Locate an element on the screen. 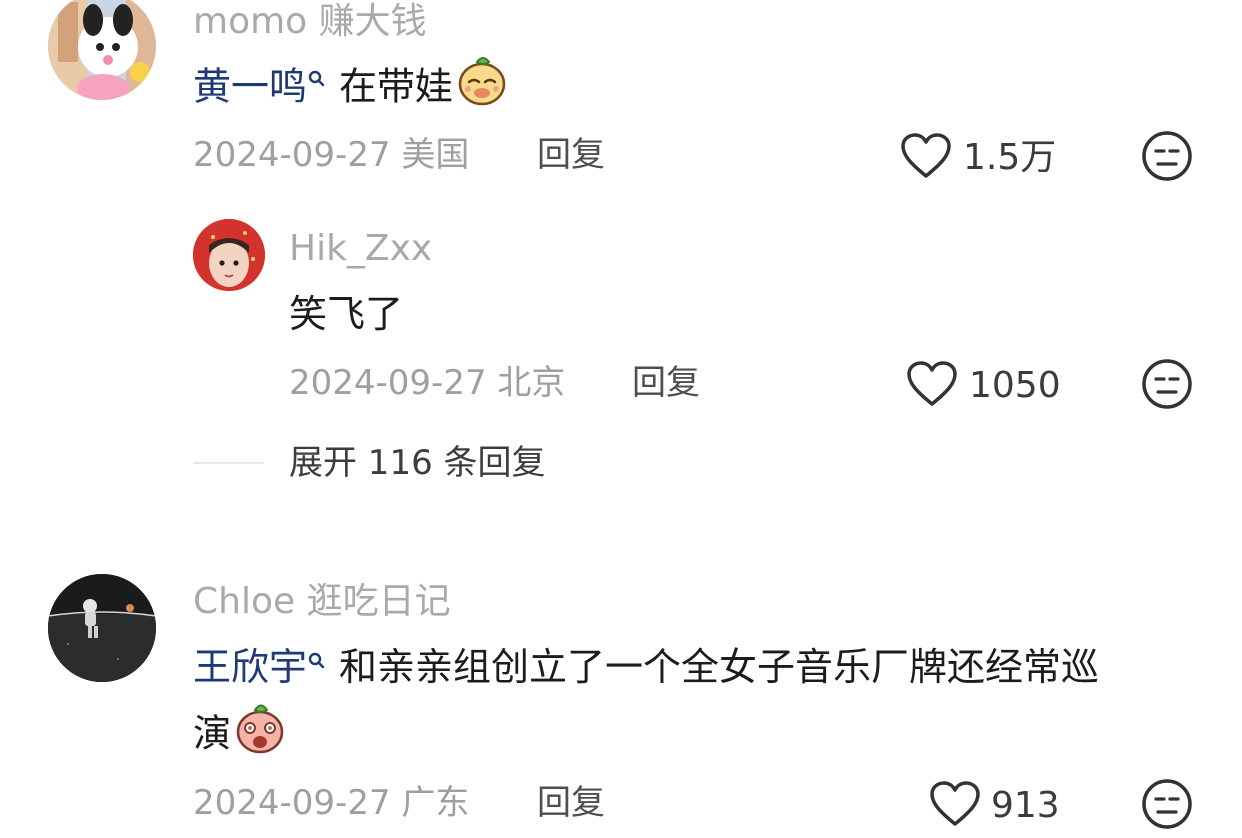 This screenshot has height=838, width=1242. astronaut-moon-avatar is located at coordinates (102, 628).